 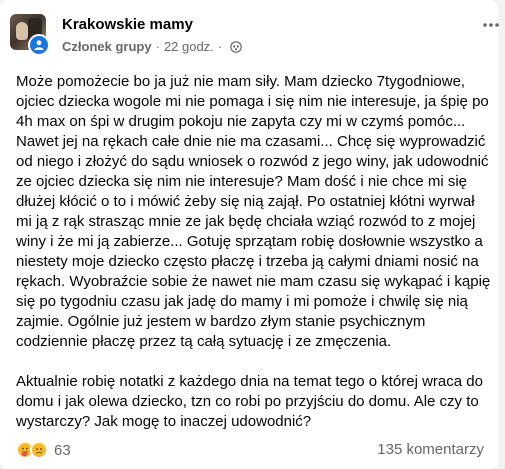 I want to click on post-timestamp: 22 godz., so click(x=189, y=46).